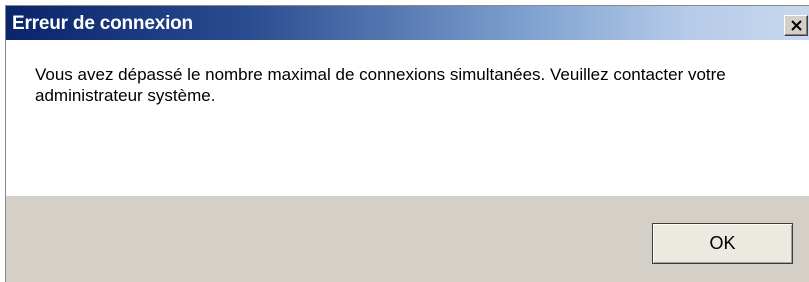 Image resolution: width=809 pixels, height=282 pixels. Describe the element at coordinates (102, 23) in the screenshot. I see `dialog-title: Erreur de connexion` at that location.